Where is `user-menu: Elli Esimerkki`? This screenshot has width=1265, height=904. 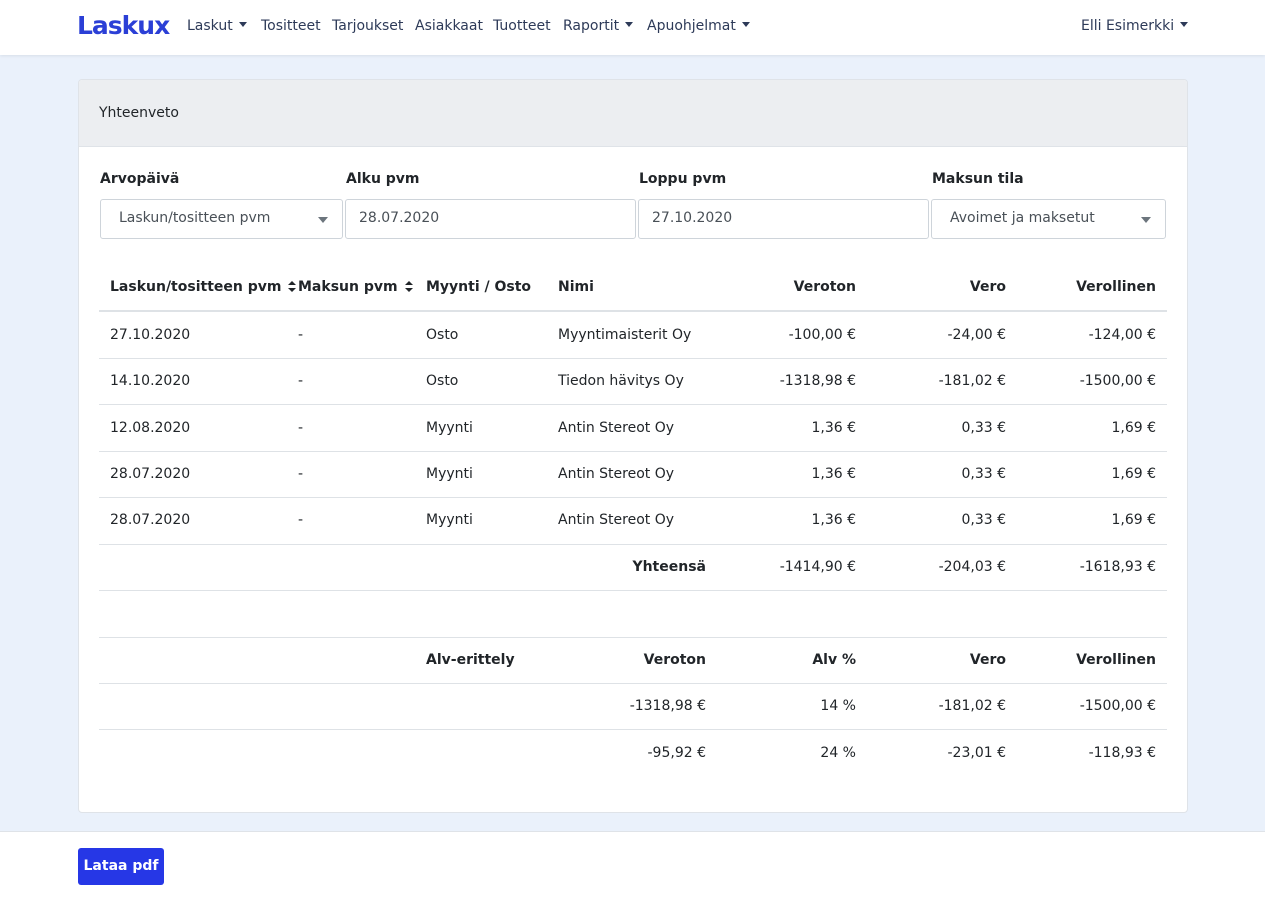 user-menu: Elli Esimerkki is located at coordinates (1135, 26).